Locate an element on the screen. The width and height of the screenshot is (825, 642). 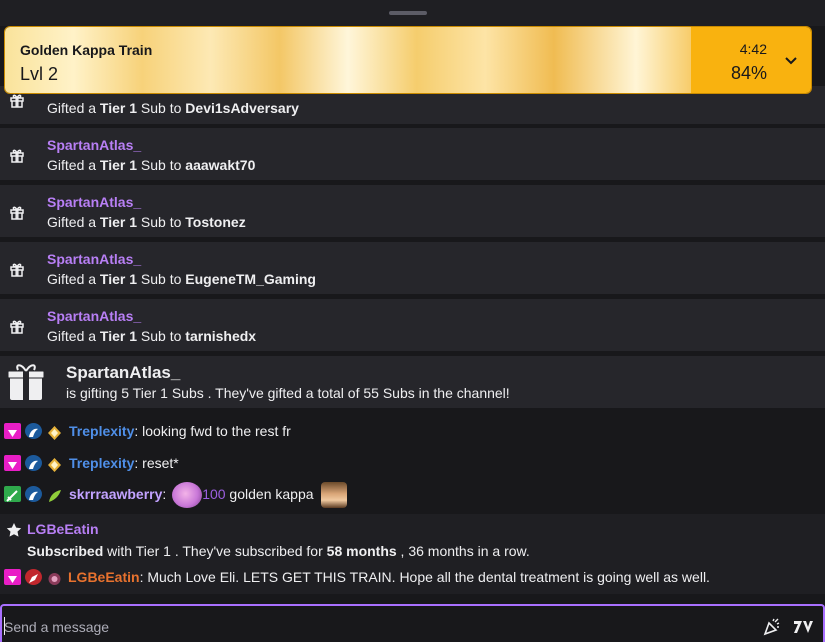
star-icon is located at coordinates (14, 530).